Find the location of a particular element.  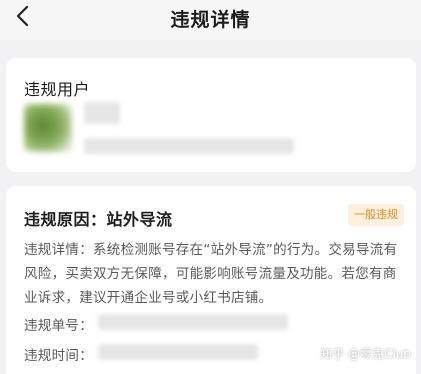

violation-time-label: 违规时间： is located at coordinates (58, 356).